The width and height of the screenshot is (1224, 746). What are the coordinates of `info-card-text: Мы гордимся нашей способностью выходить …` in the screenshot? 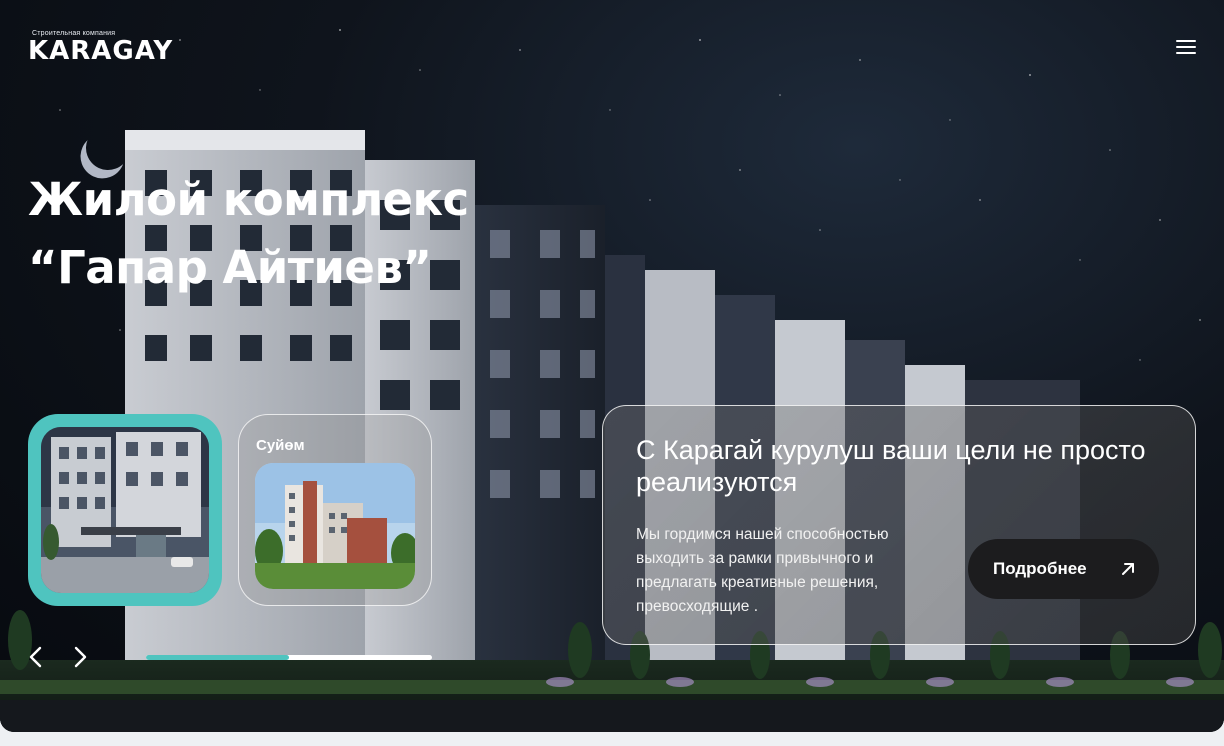 It's located at (762, 570).